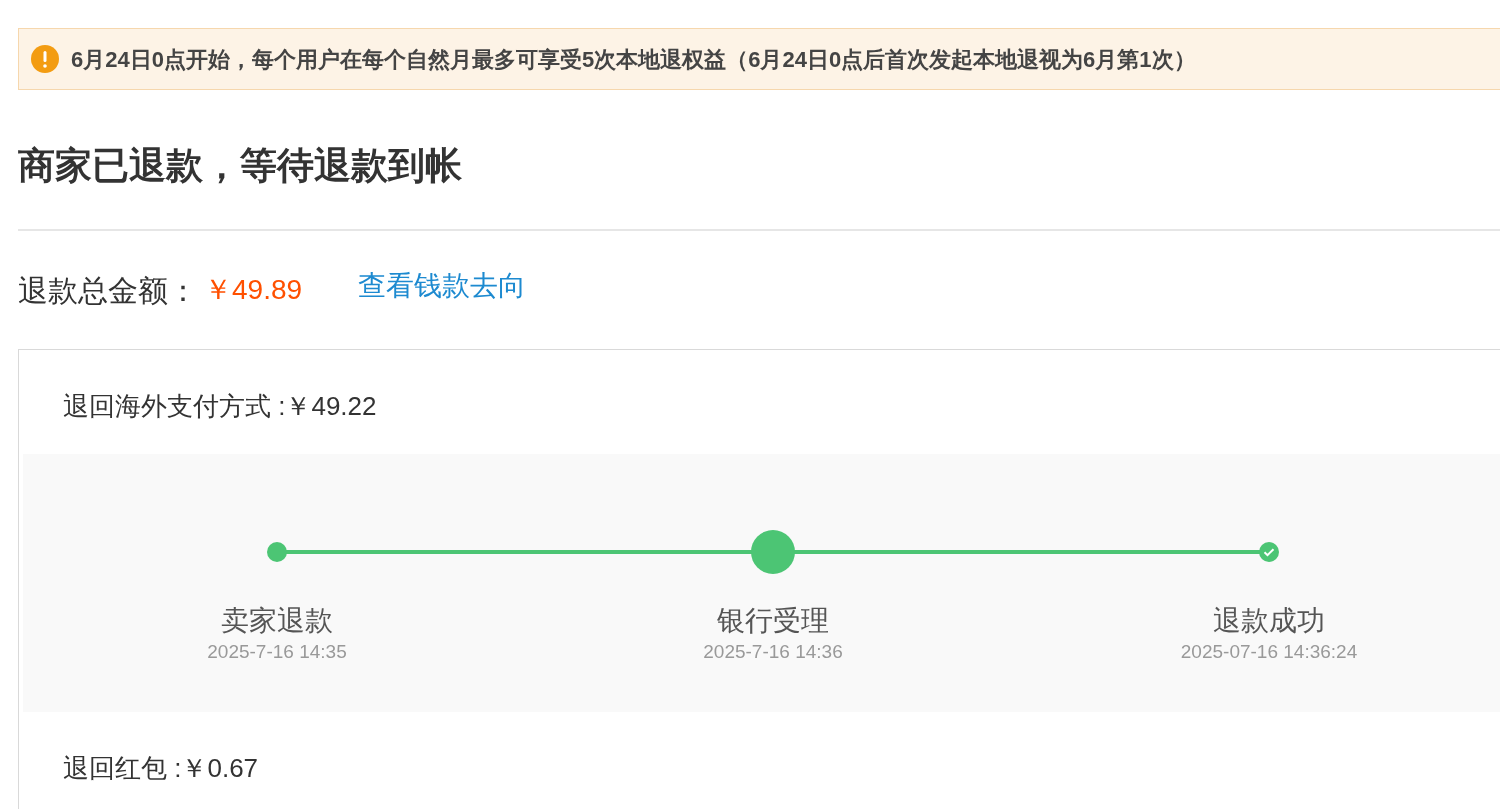 The height and width of the screenshot is (809, 1500). What do you see at coordinates (108, 290) in the screenshot?
I see `refund-total-label: 退款总金额：` at bounding box center [108, 290].